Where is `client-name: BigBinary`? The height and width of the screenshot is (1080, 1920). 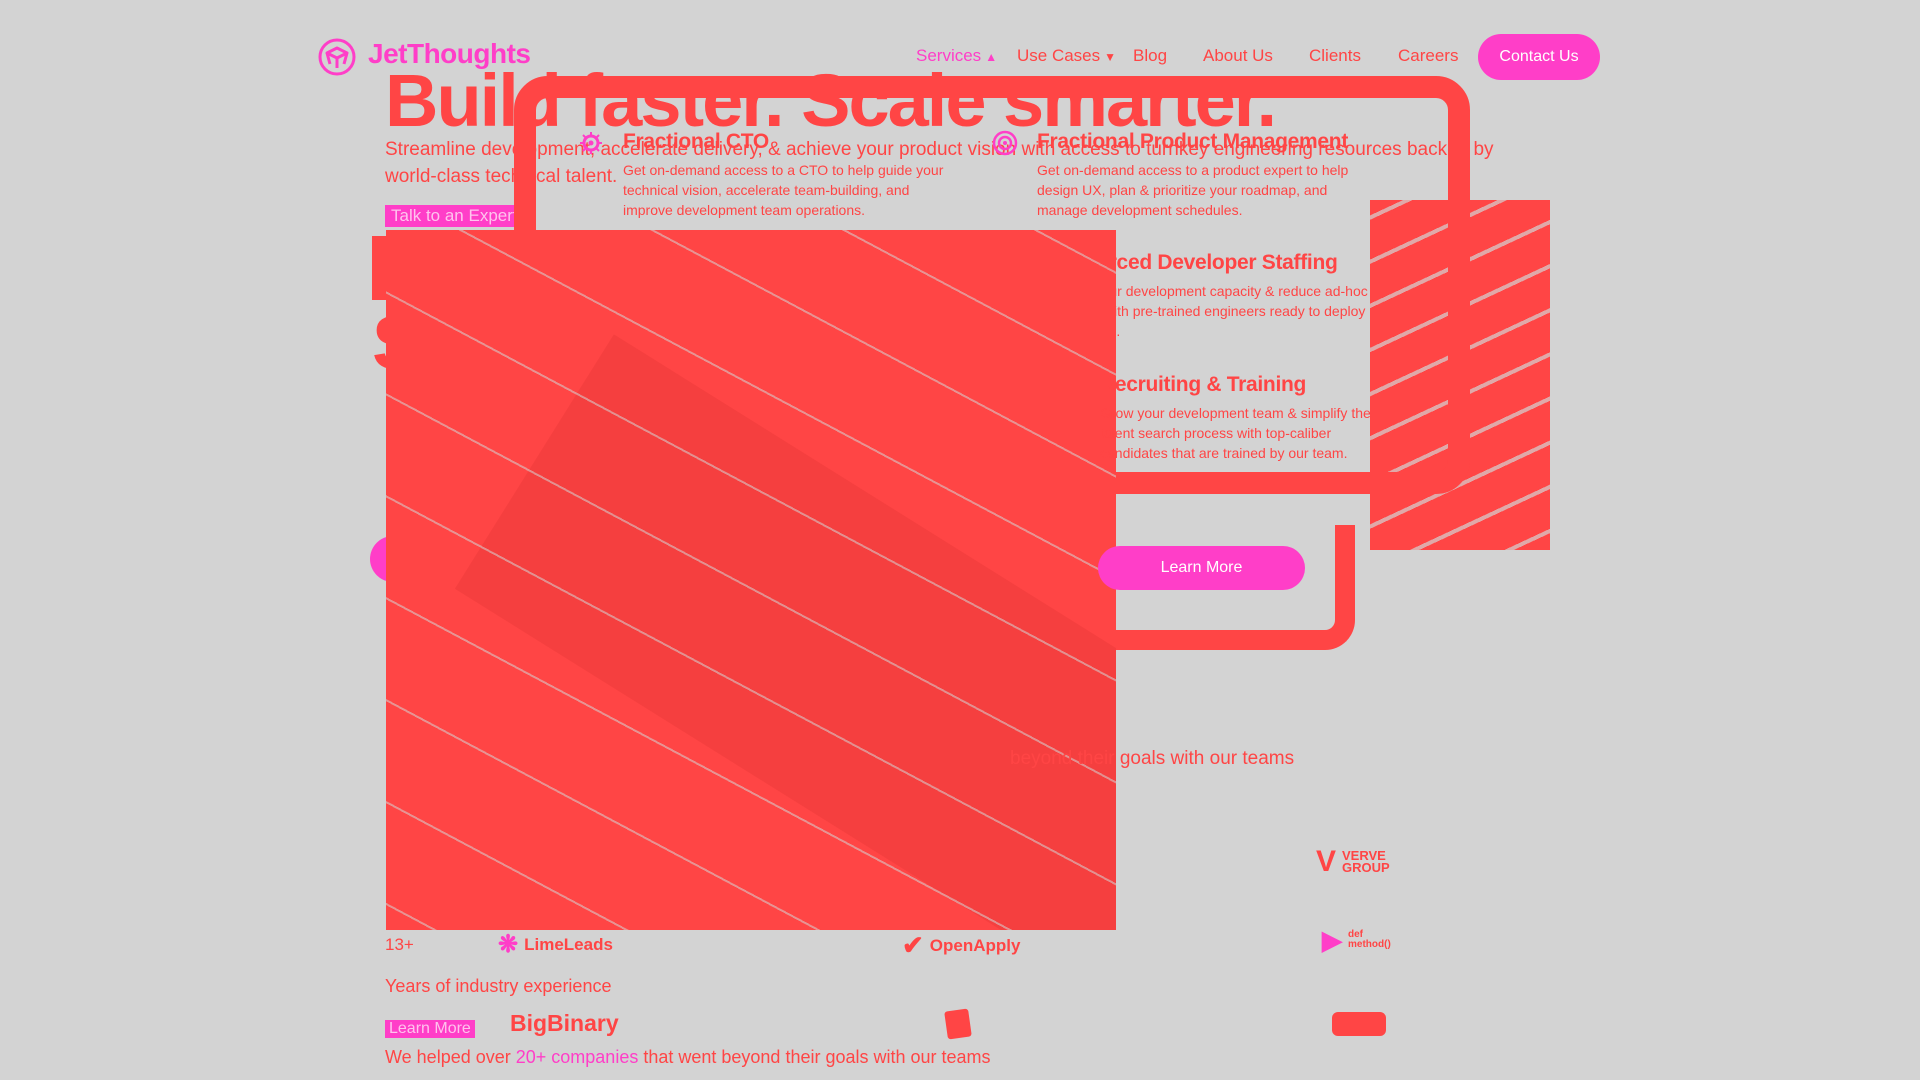 client-name: BigBinary is located at coordinates (564, 1023).